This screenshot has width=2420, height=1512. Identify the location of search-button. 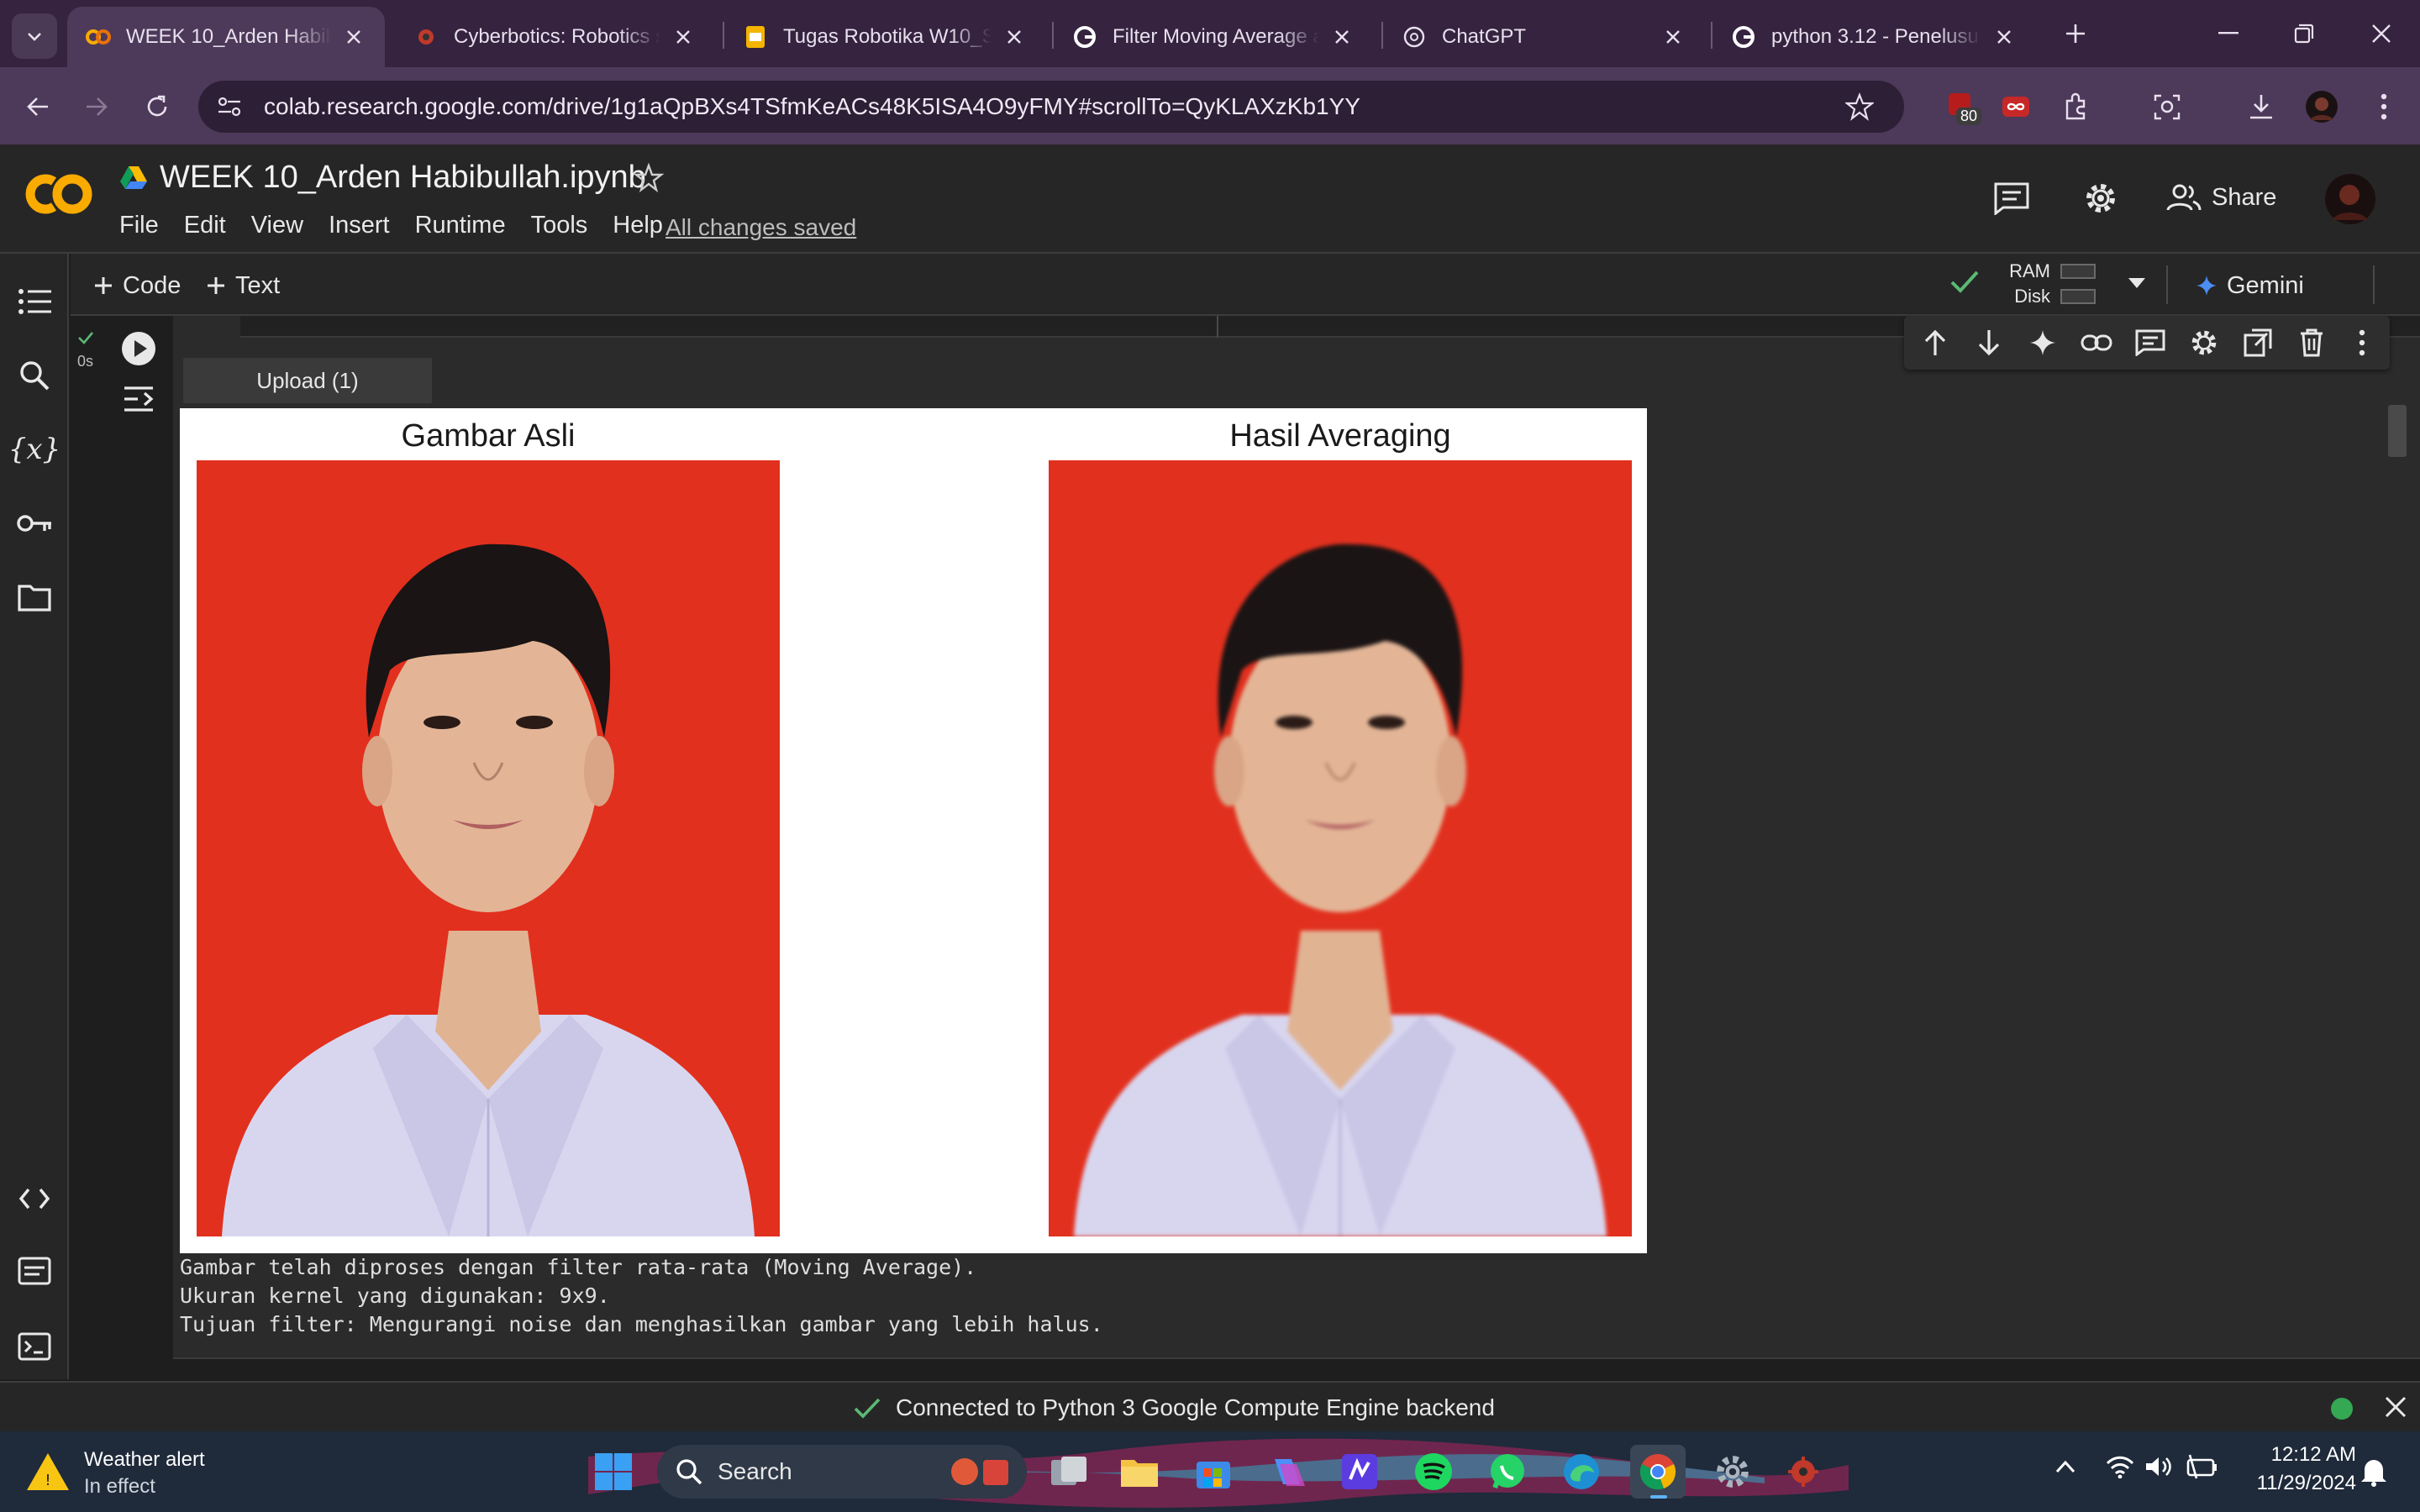
(34, 375).